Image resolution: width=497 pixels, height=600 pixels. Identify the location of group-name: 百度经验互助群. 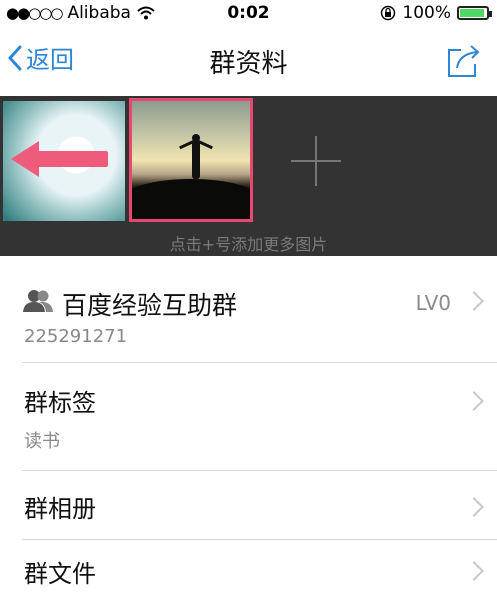
(150, 305).